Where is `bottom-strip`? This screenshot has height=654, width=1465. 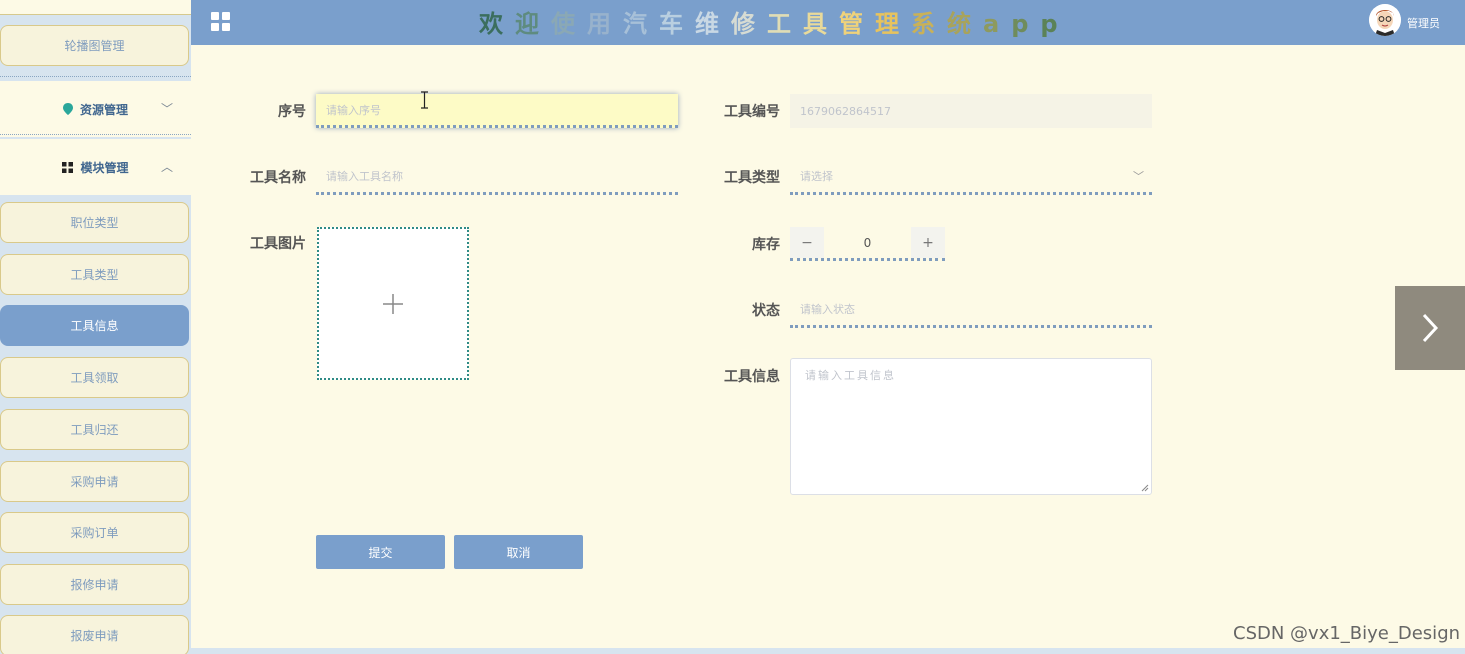 bottom-strip is located at coordinates (828, 651).